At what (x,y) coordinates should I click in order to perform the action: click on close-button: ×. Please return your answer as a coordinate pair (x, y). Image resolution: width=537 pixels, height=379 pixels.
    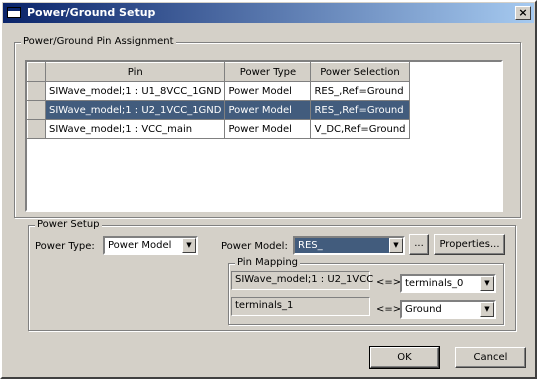
    Looking at the image, I should click on (523, 13).